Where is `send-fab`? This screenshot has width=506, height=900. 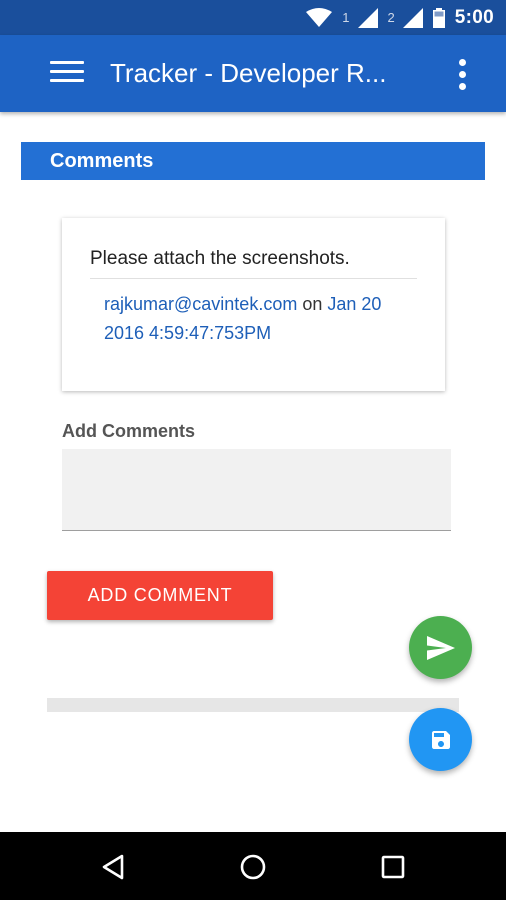 send-fab is located at coordinates (440, 647).